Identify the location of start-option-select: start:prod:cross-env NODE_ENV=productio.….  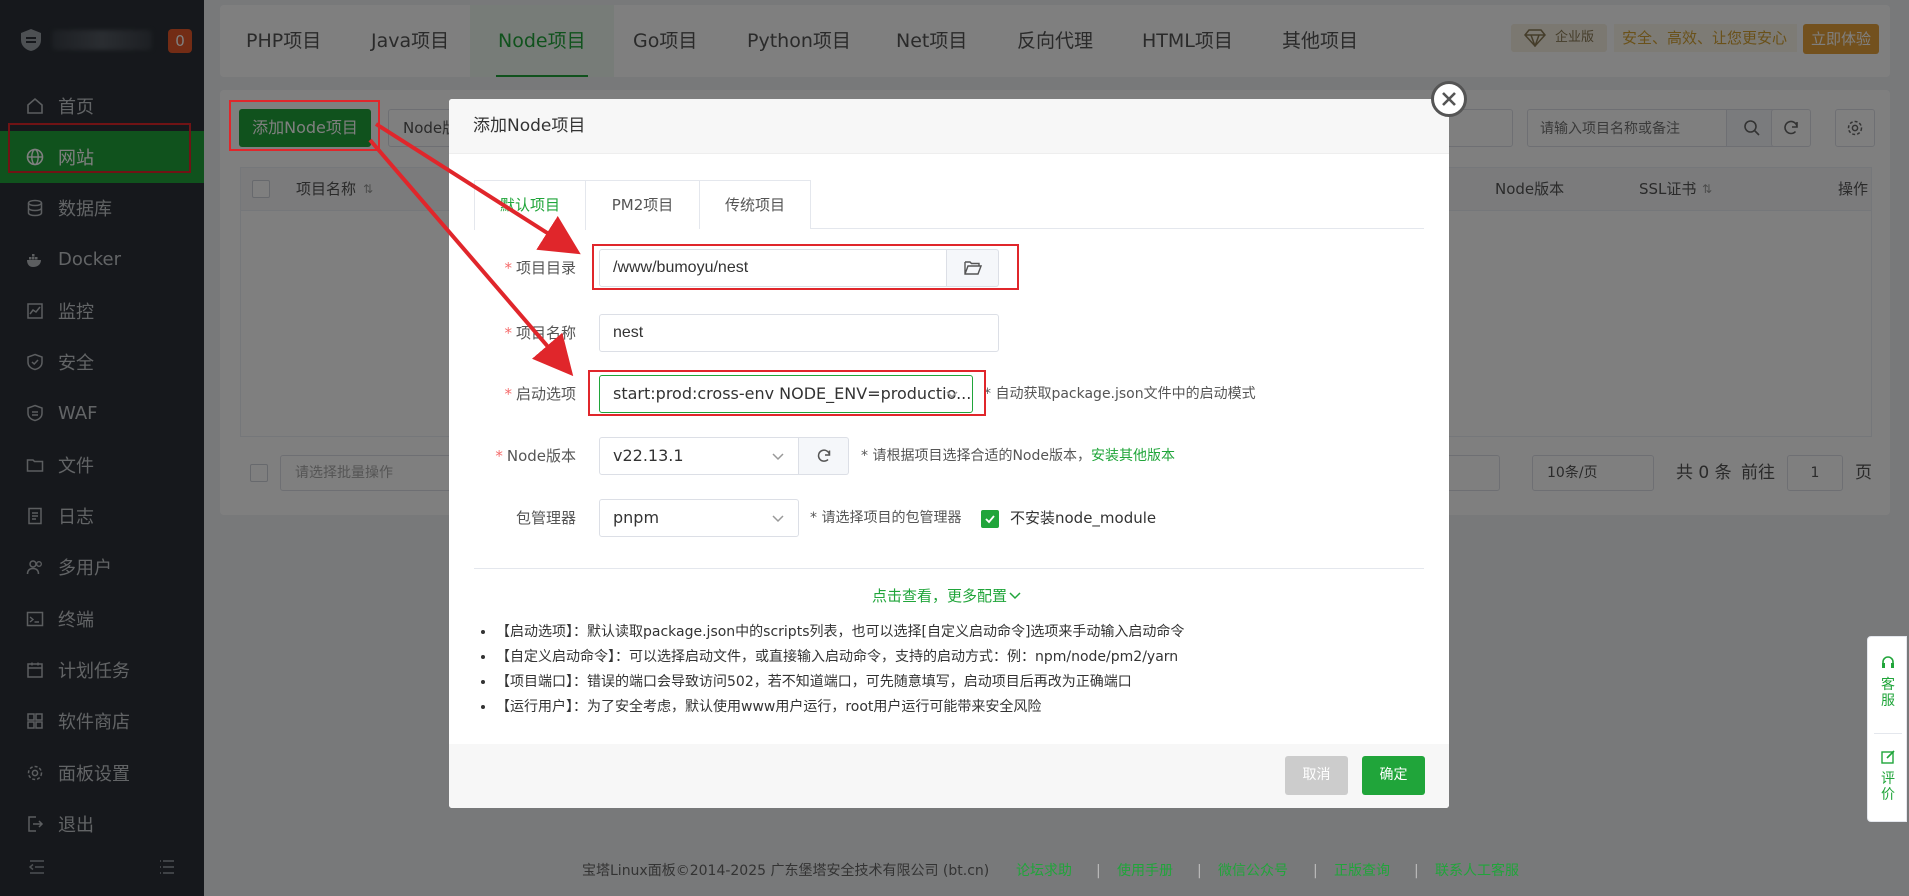
(786, 394).